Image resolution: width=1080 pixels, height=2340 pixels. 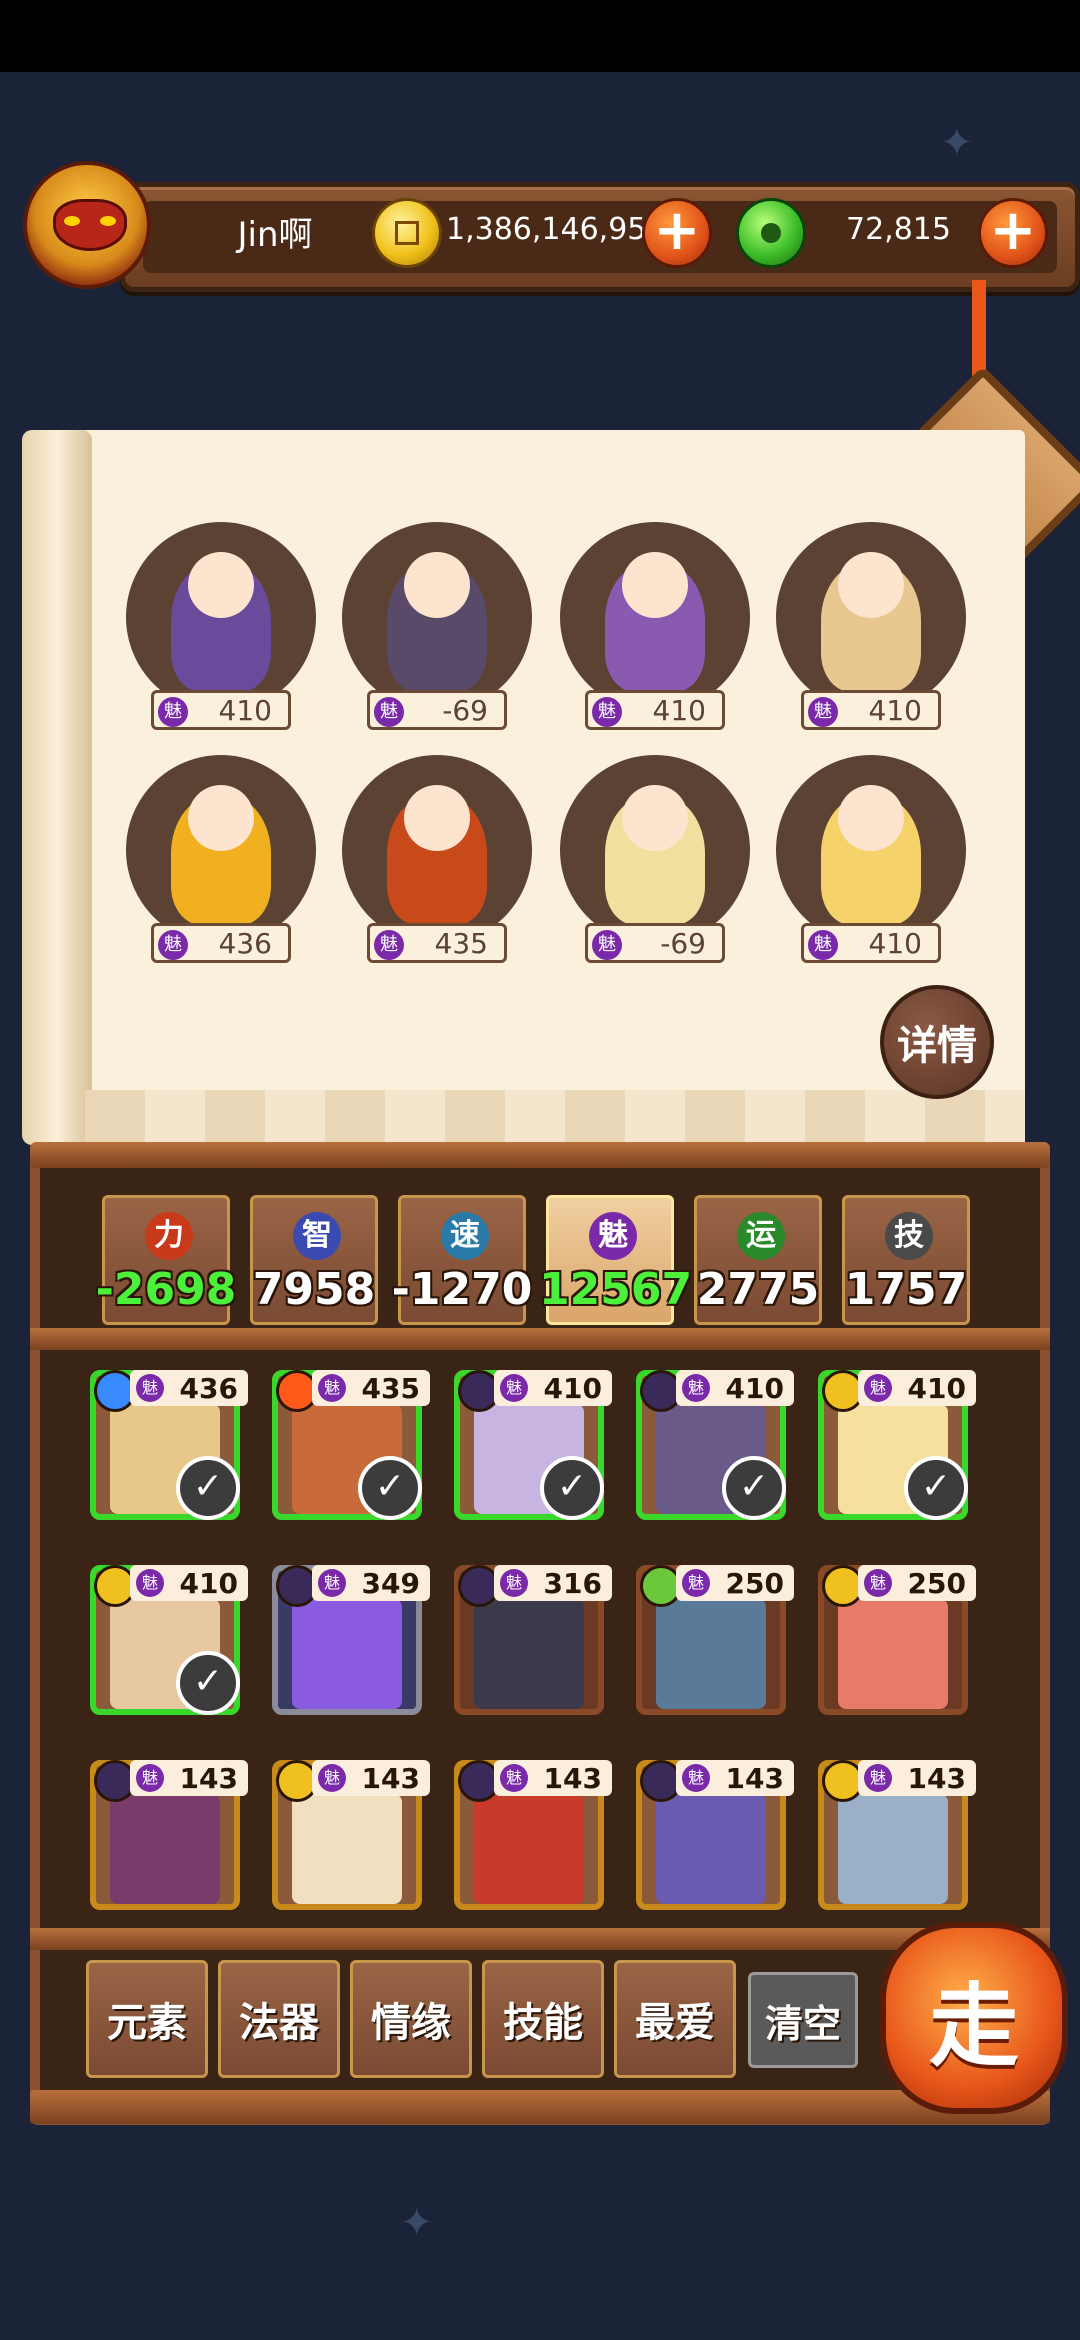 I want to click on stat-value: -2698, so click(x=166, y=1289).